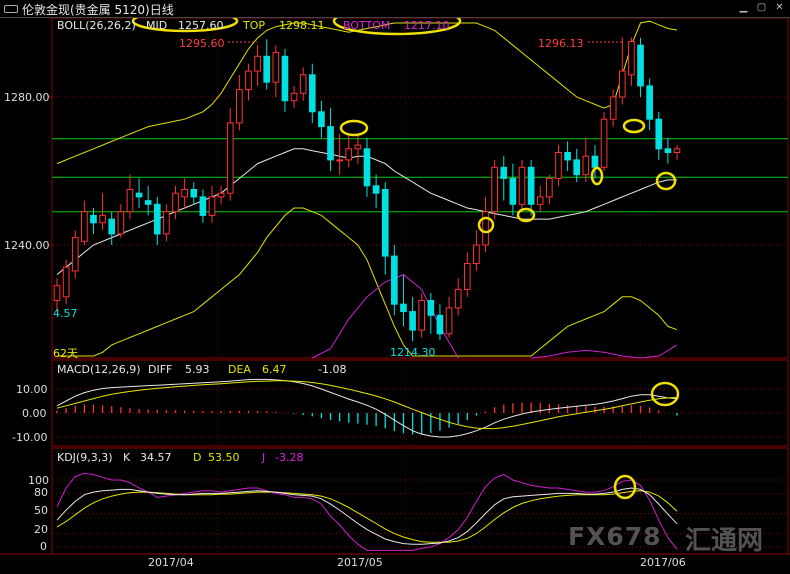  Describe the element at coordinates (302, 25) in the screenshot. I see `boll-top-value: 1298.11` at that location.